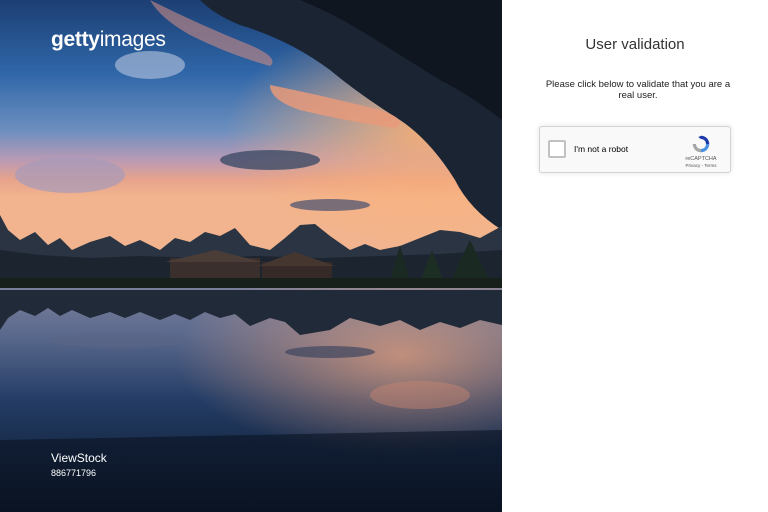  I want to click on recaptcha-checkbox, so click(557, 149).